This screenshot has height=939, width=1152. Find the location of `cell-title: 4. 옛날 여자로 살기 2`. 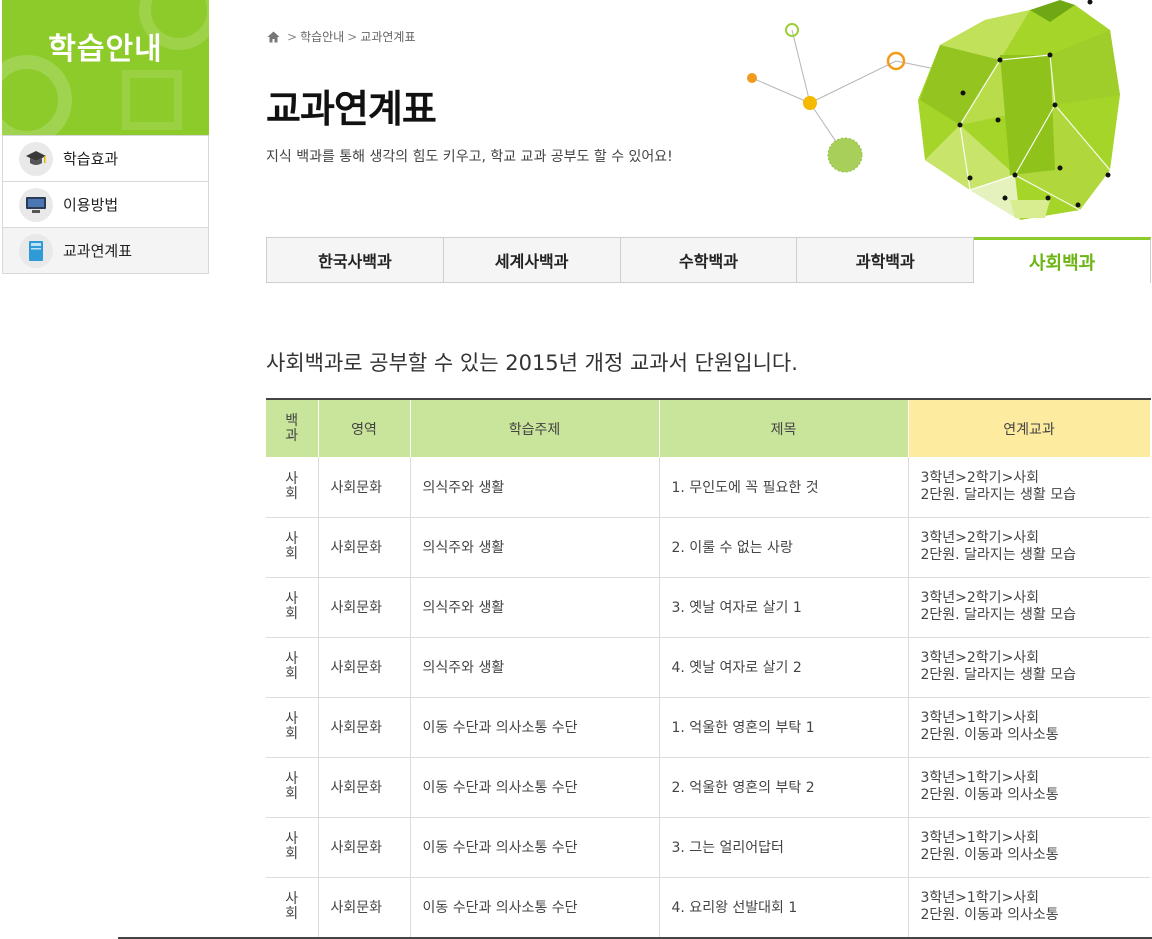

cell-title: 4. 옛날 여자로 살기 2 is located at coordinates (784, 667).